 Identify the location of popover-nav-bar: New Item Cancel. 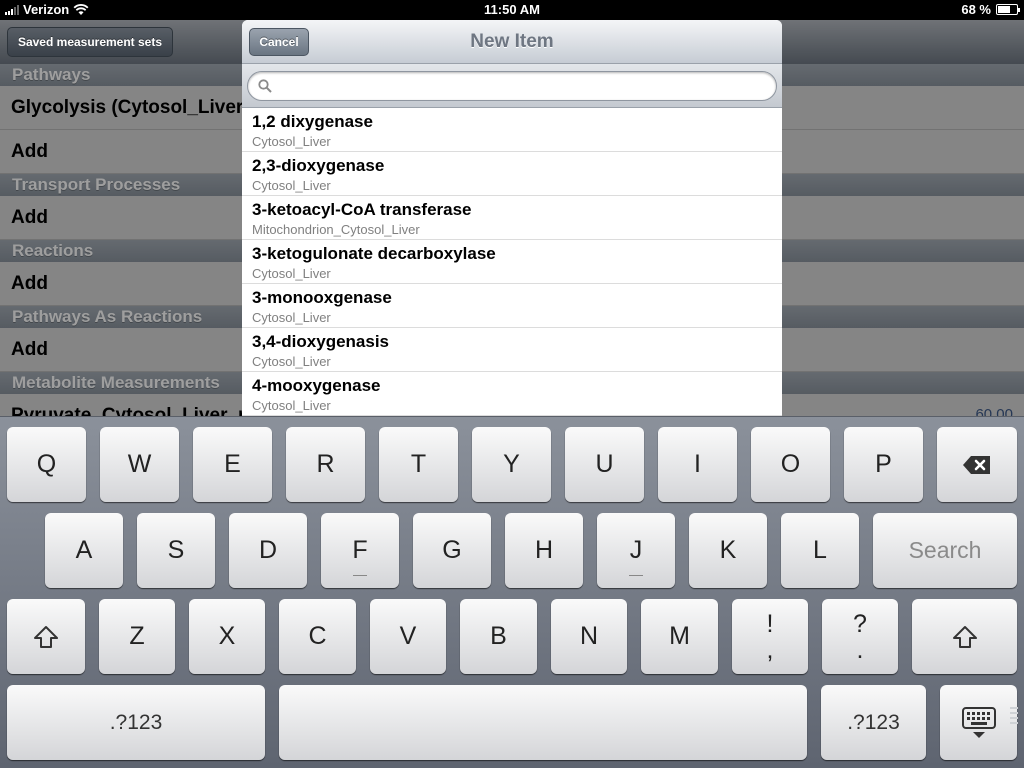
(512, 42).